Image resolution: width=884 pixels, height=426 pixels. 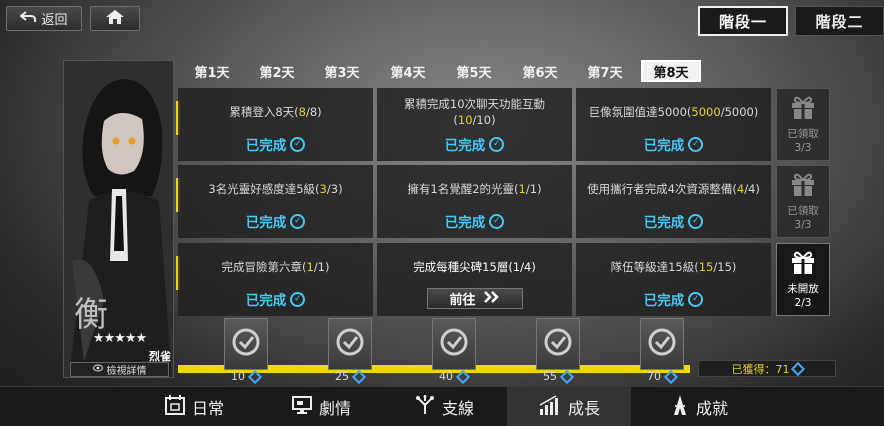 I want to click on eye-icon, so click(x=97, y=369).